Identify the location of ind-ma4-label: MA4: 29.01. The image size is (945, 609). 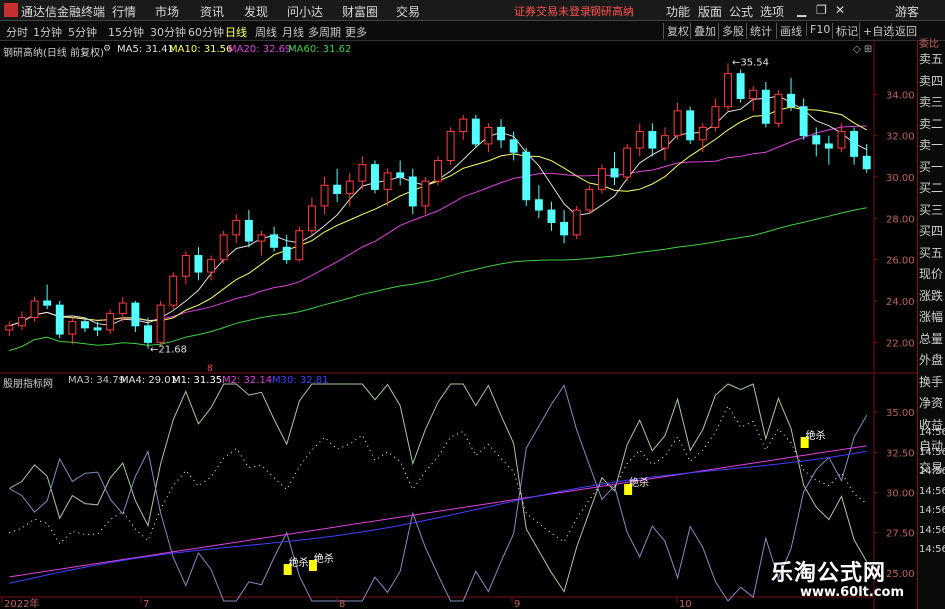
(149, 380).